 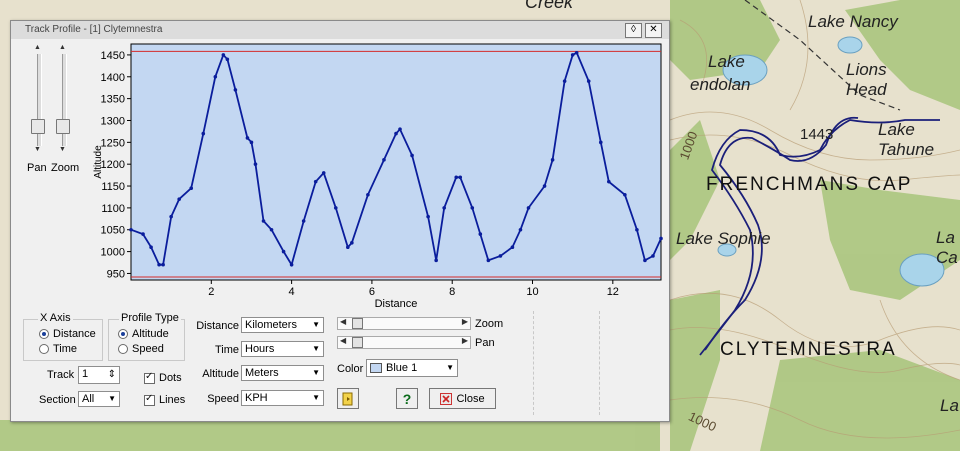 What do you see at coordinates (99, 375) in the screenshot?
I see `track-spinner: 1 ⇕` at bounding box center [99, 375].